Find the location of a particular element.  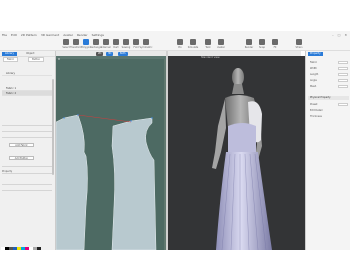

render-button: Render is located at coordinates (249, 44).